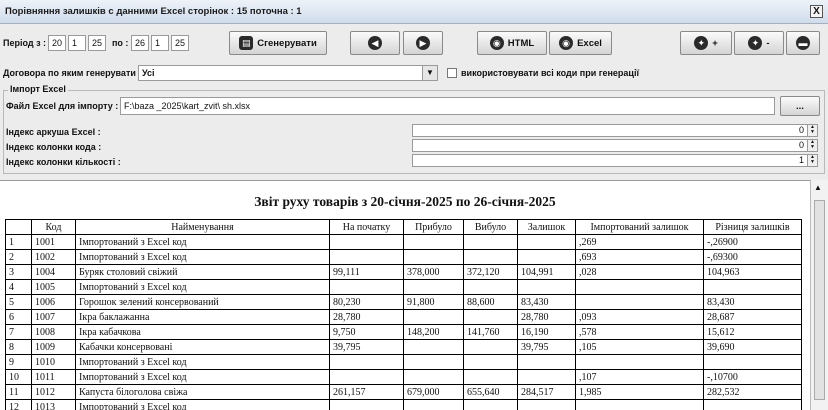 The width and height of the screenshot is (828, 410). What do you see at coordinates (706, 43) in the screenshot?
I see `add-column-button: ✦ +` at bounding box center [706, 43].